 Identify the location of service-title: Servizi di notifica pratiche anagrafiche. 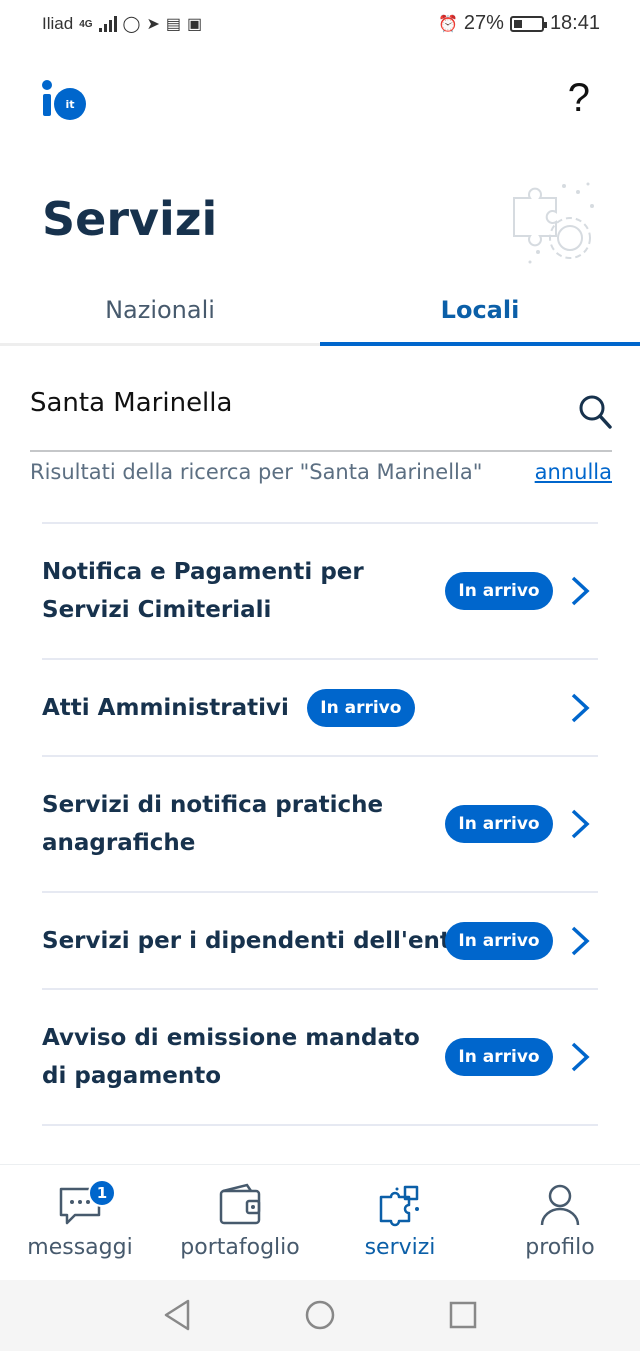
(213, 824).